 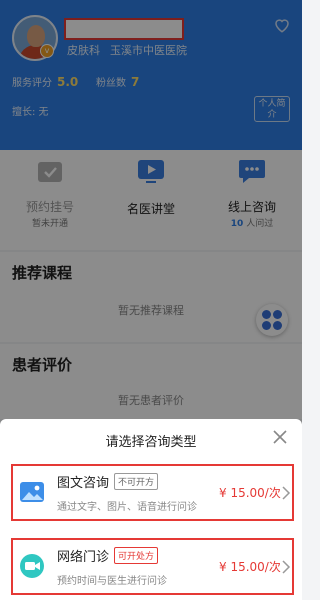 What do you see at coordinates (152, 492) in the screenshot?
I see `option-text-consult: 图文咨询 不可开方 通过文字、图片、语音进行问诊 ¥ 15.00/次` at bounding box center [152, 492].